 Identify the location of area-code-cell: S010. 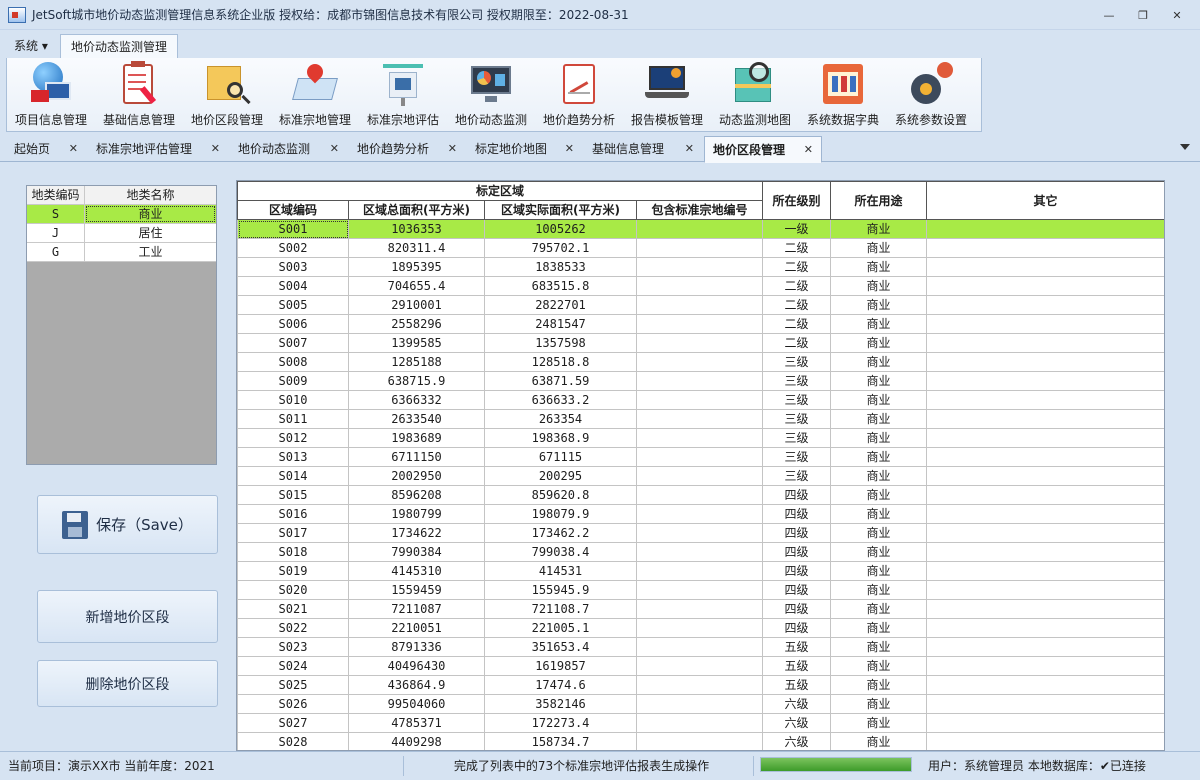
(293, 400).